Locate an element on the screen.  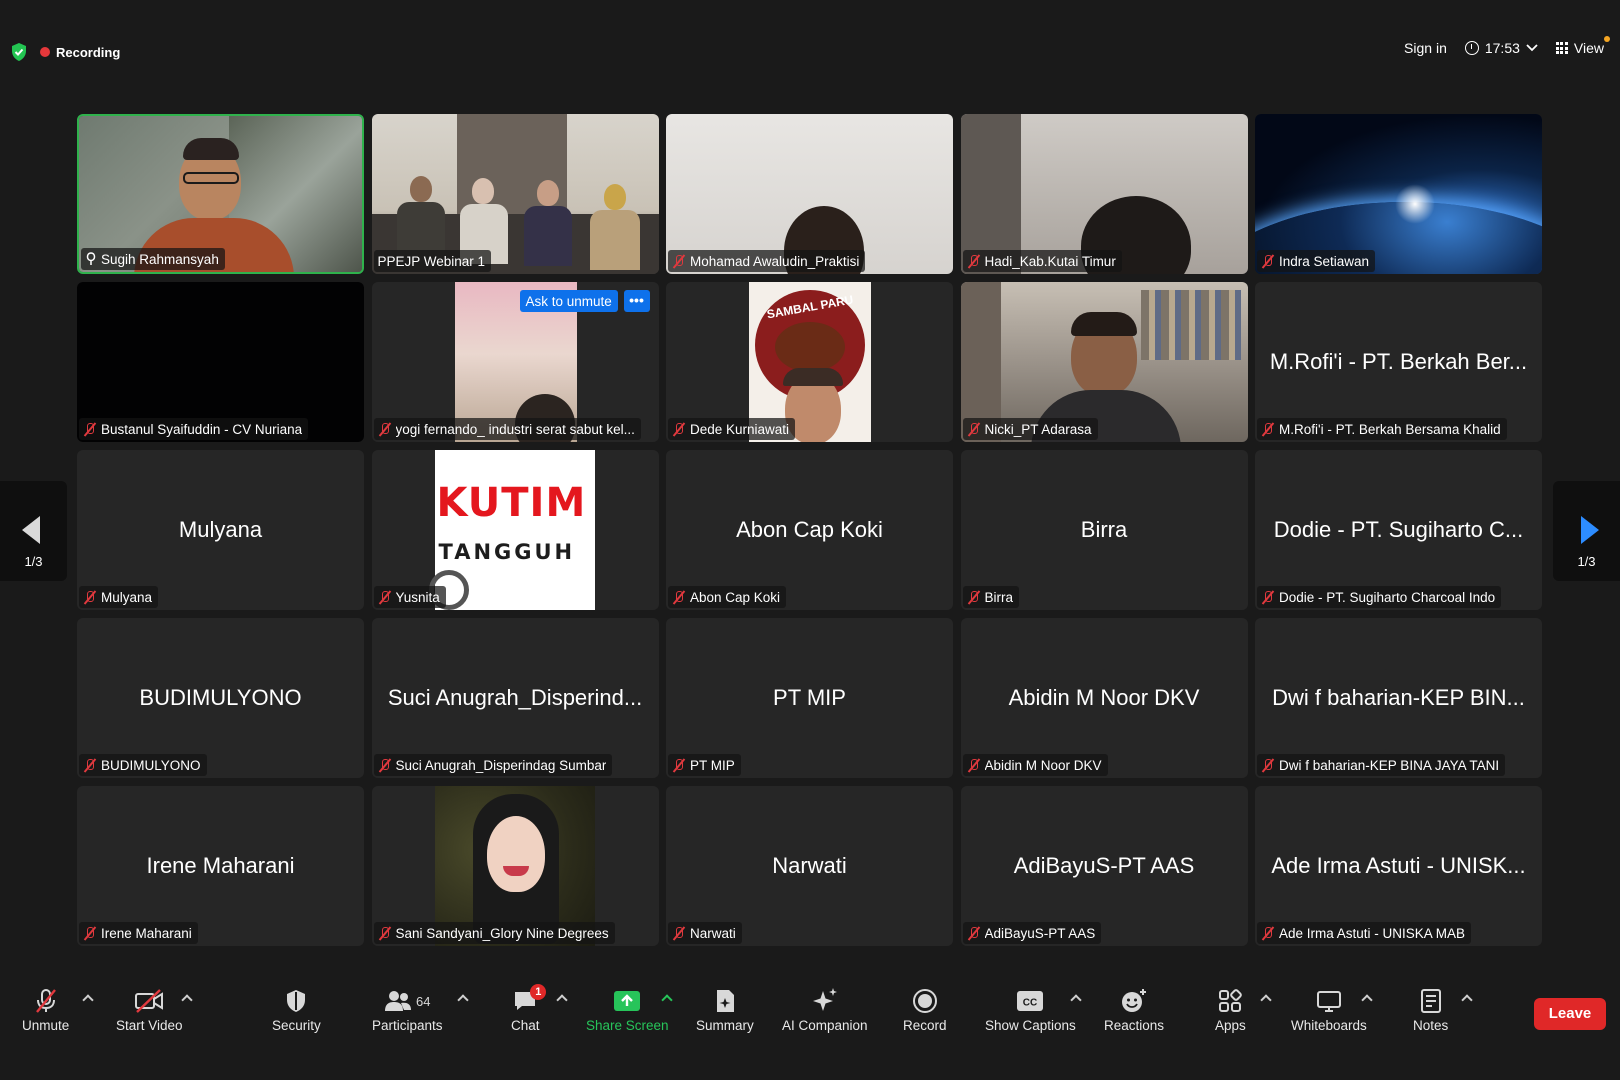
ai-companion-button: AI Companion is located at coordinates (825, 1010).